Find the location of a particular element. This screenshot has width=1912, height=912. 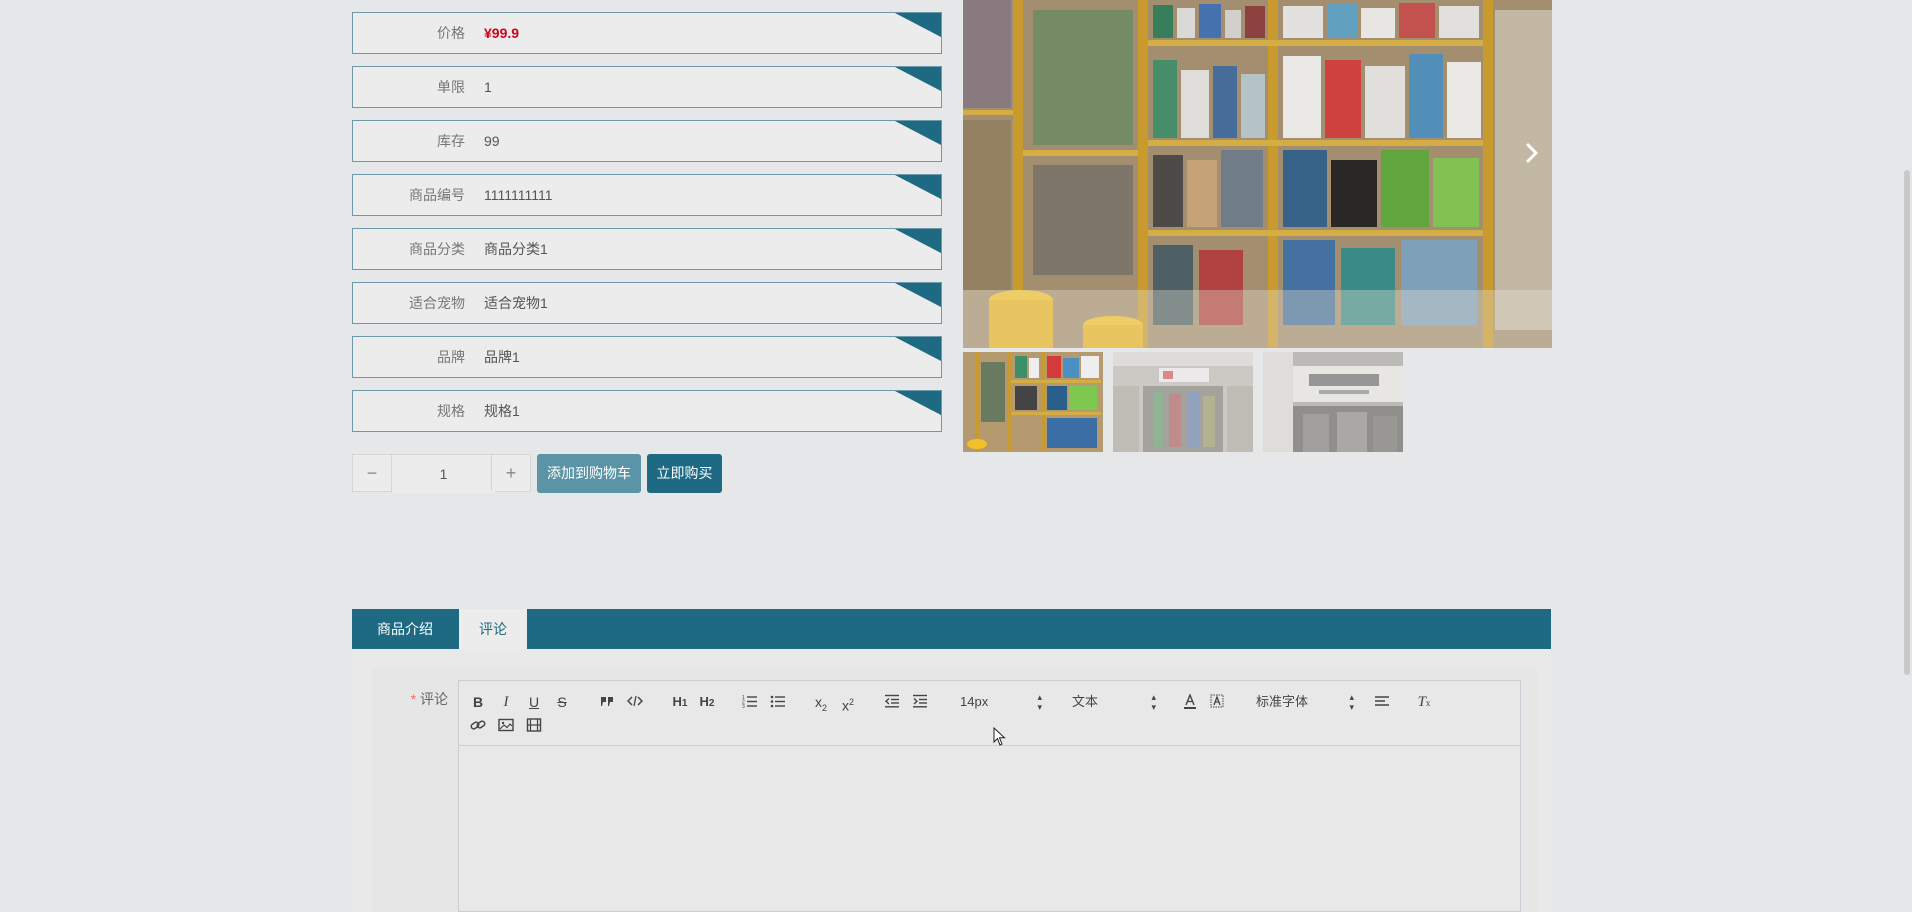

thumb-storefront-image is located at coordinates (1183, 402).